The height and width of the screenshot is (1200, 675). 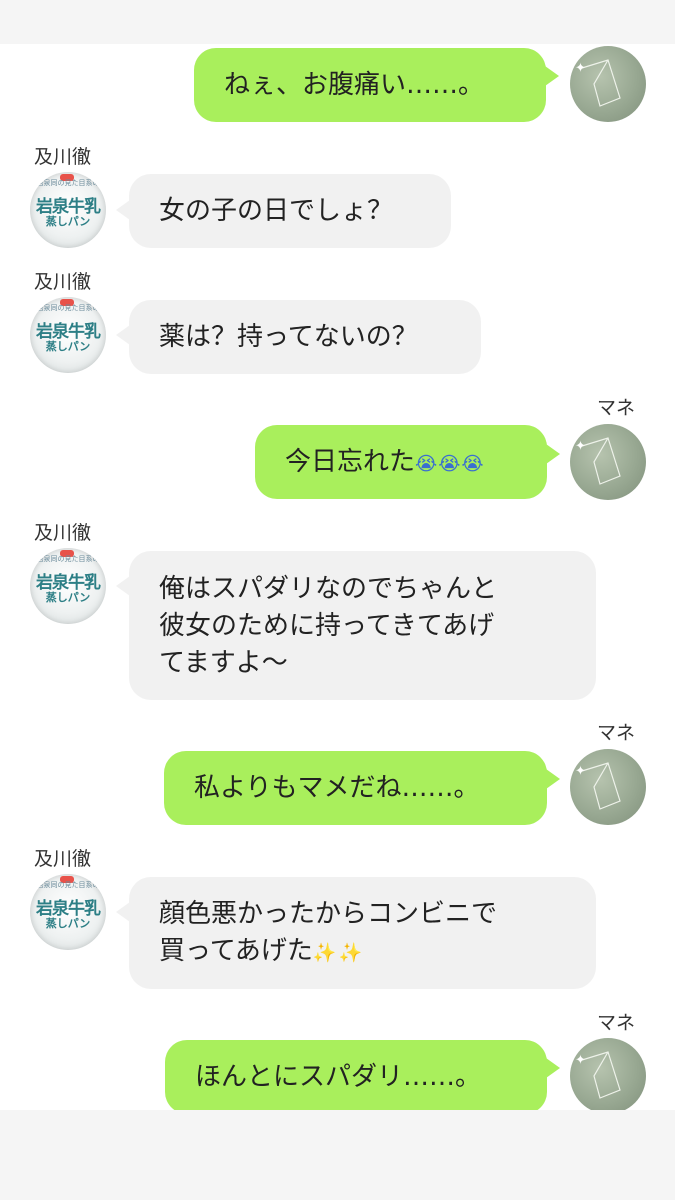 What do you see at coordinates (337, 788) in the screenshot?
I see `message-text: 私よりもマメだね……。` at bounding box center [337, 788].